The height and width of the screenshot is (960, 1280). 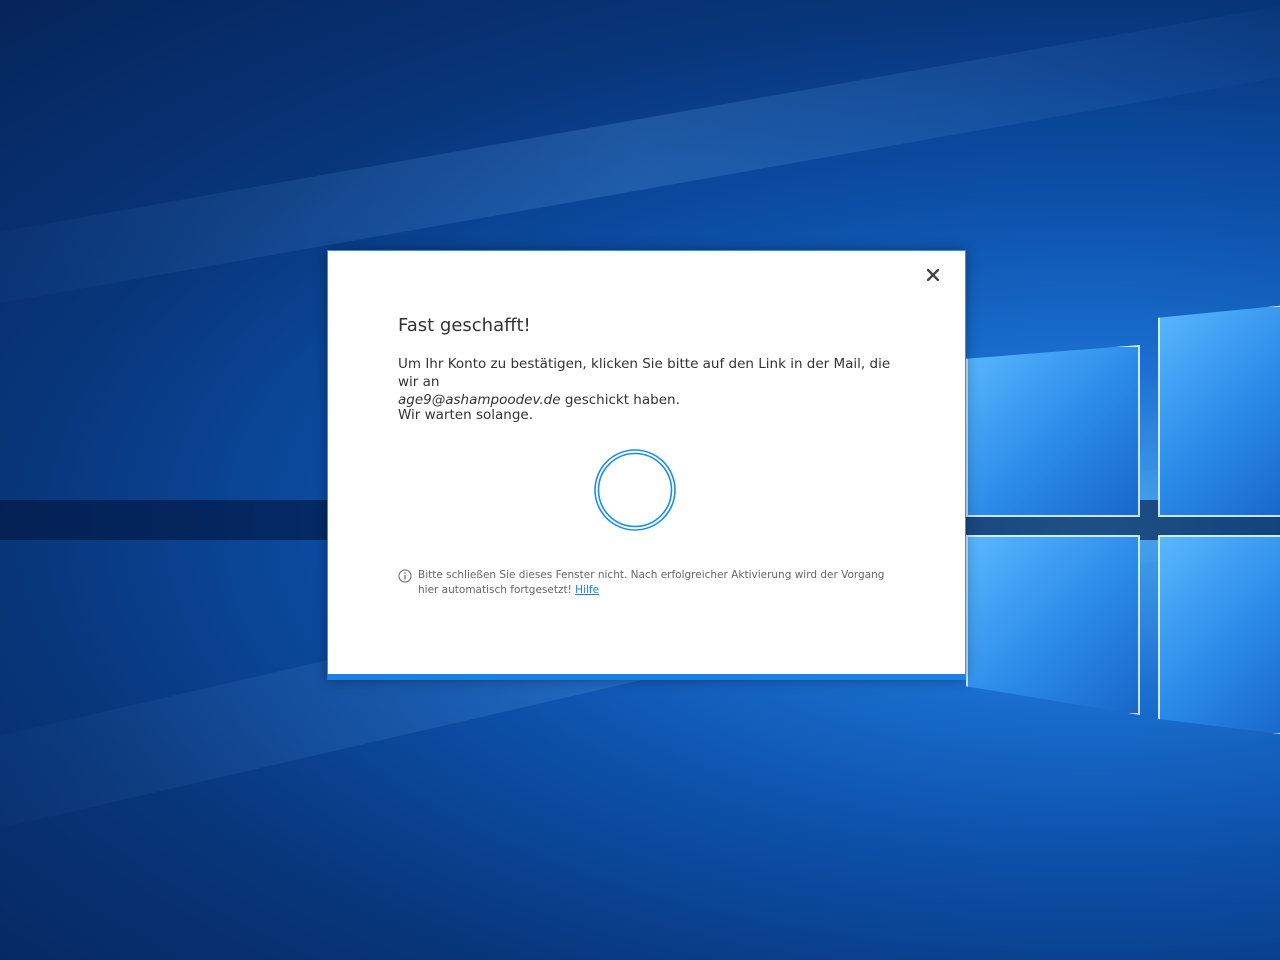 What do you see at coordinates (635, 490) in the screenshot?
I see `loading-spinner` at bounding box center [635, 490].